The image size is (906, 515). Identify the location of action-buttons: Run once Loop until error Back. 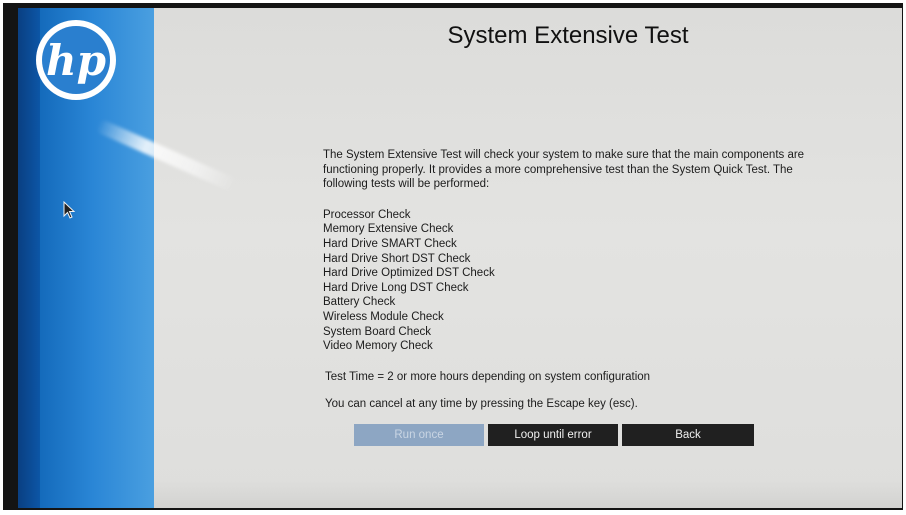
(554, 435).